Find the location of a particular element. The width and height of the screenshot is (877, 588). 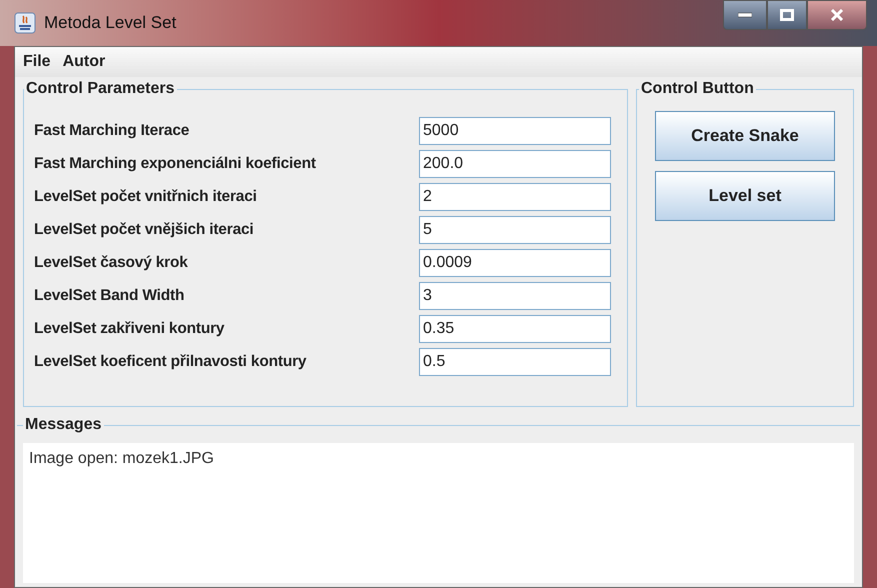

window-title: Metoda Level Set is located at coordinates (110, 23).